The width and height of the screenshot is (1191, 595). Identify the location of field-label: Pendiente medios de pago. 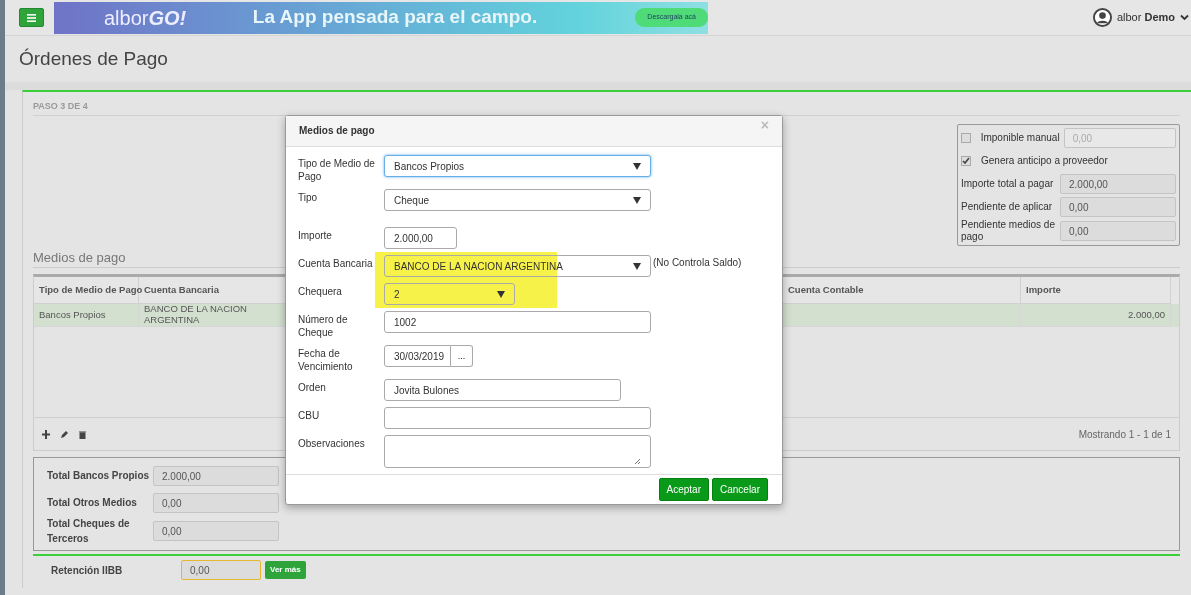
(1008, 230).